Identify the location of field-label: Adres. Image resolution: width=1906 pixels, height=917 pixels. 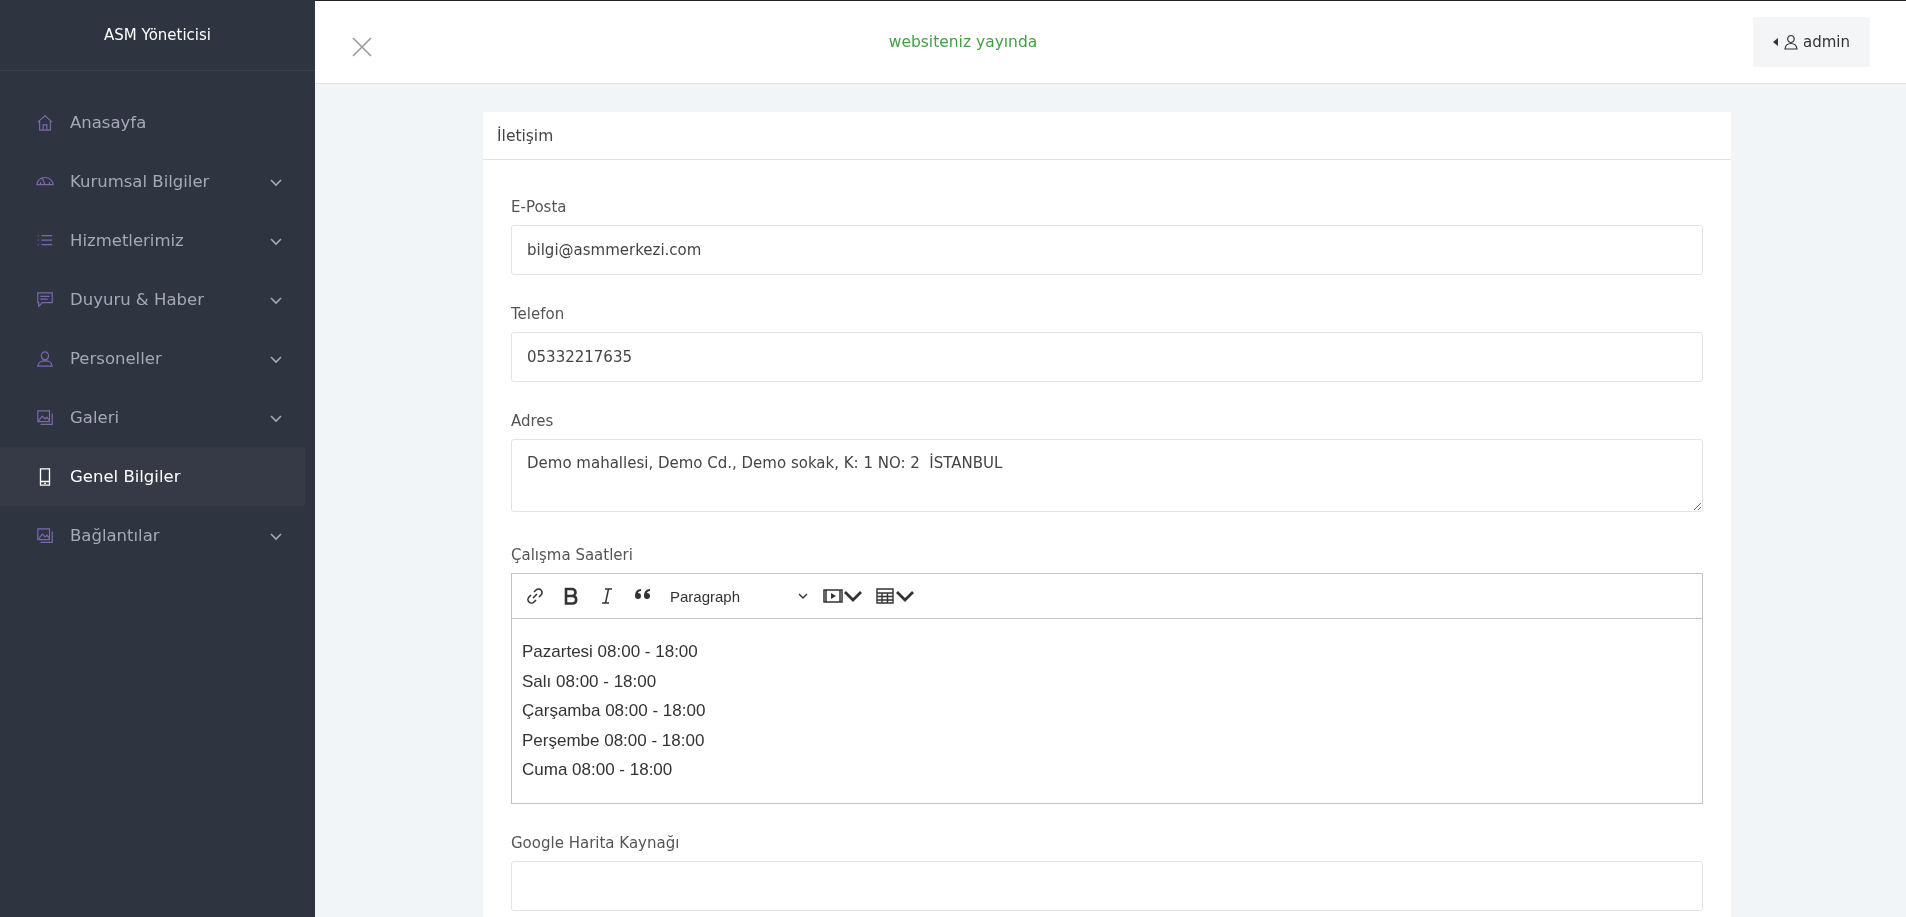
(533, 421).